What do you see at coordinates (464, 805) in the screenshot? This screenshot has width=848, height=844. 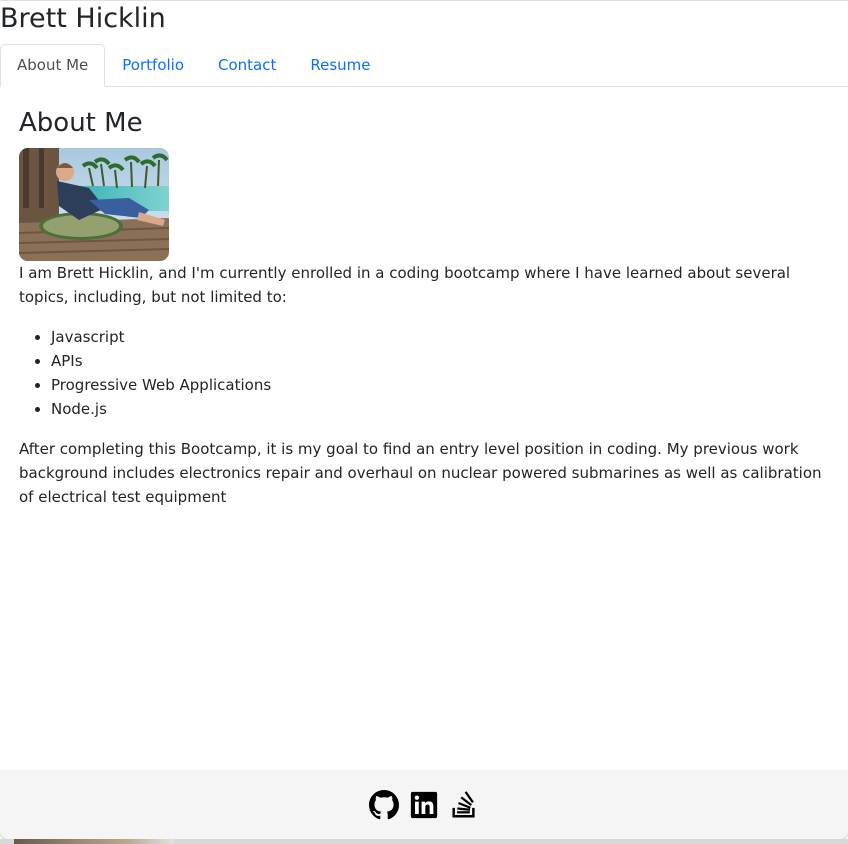 I see `stack-overflow-icon` at bounding box center [464, 805].